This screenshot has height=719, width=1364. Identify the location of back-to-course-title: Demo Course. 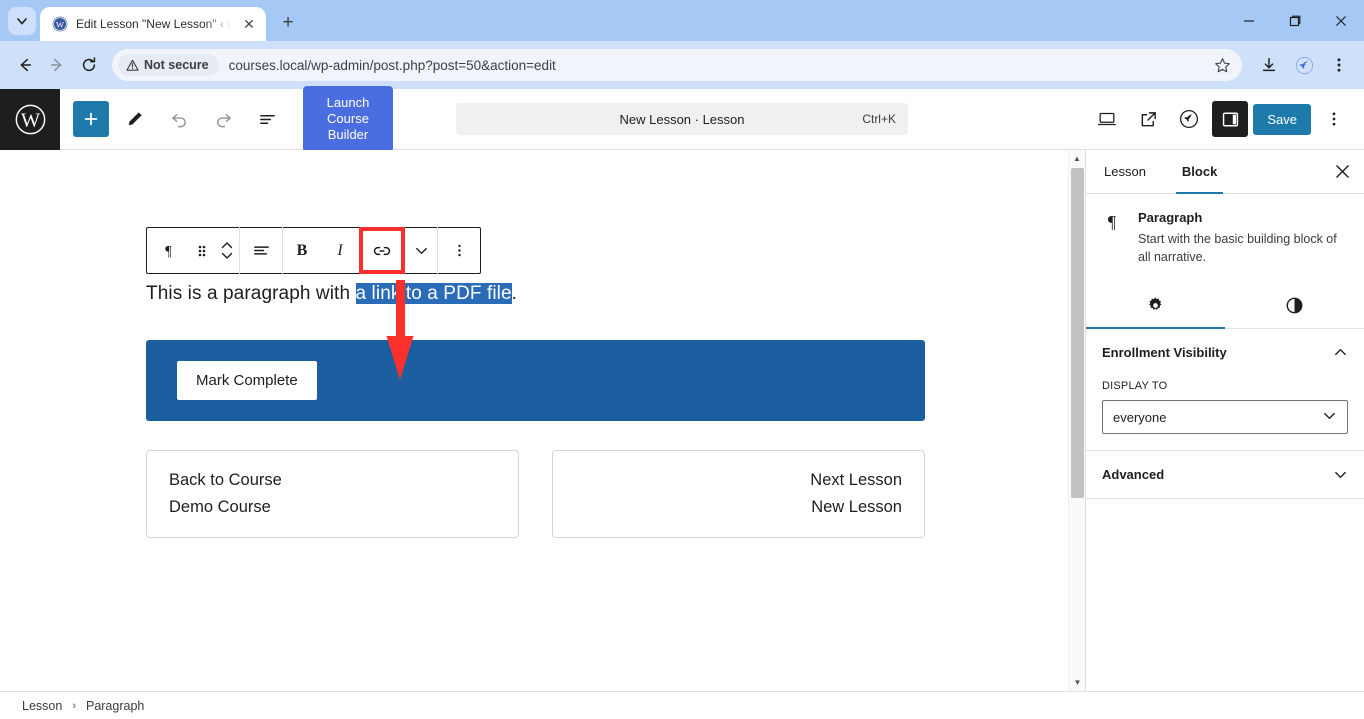
(220, 507).